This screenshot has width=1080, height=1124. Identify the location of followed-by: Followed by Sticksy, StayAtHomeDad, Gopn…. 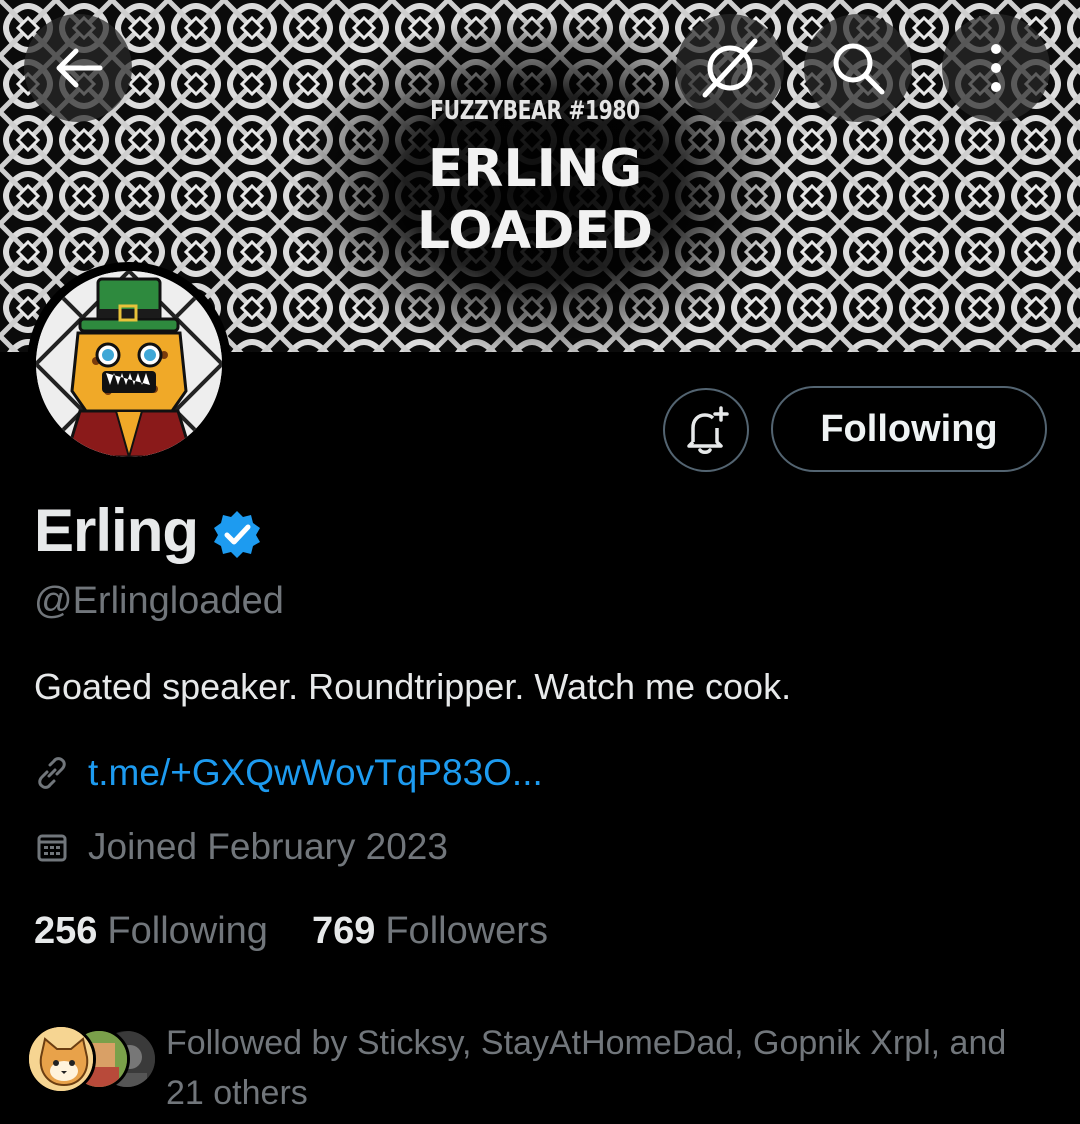
(536, 1068).